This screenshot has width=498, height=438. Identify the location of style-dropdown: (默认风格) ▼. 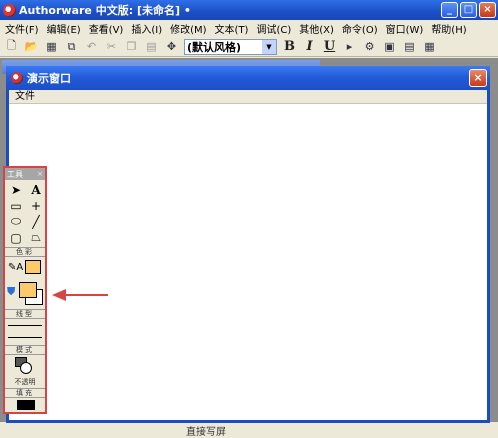
(230, 46).